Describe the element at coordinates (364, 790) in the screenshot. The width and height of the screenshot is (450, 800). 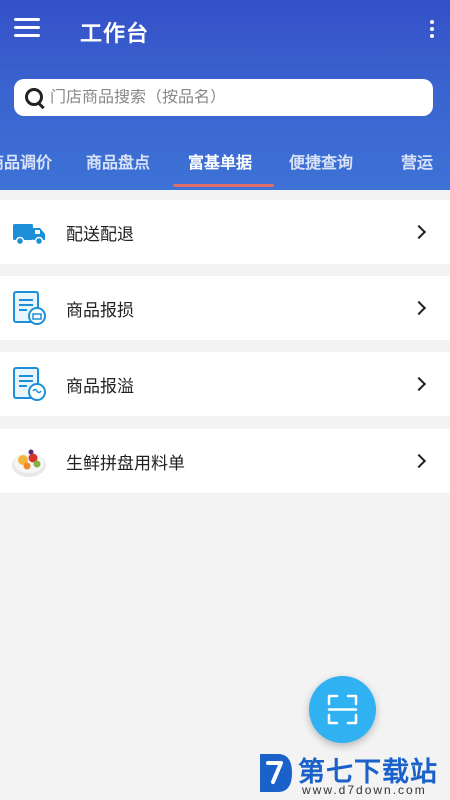
I see `watermark-url: www.d7down.com` at that location.